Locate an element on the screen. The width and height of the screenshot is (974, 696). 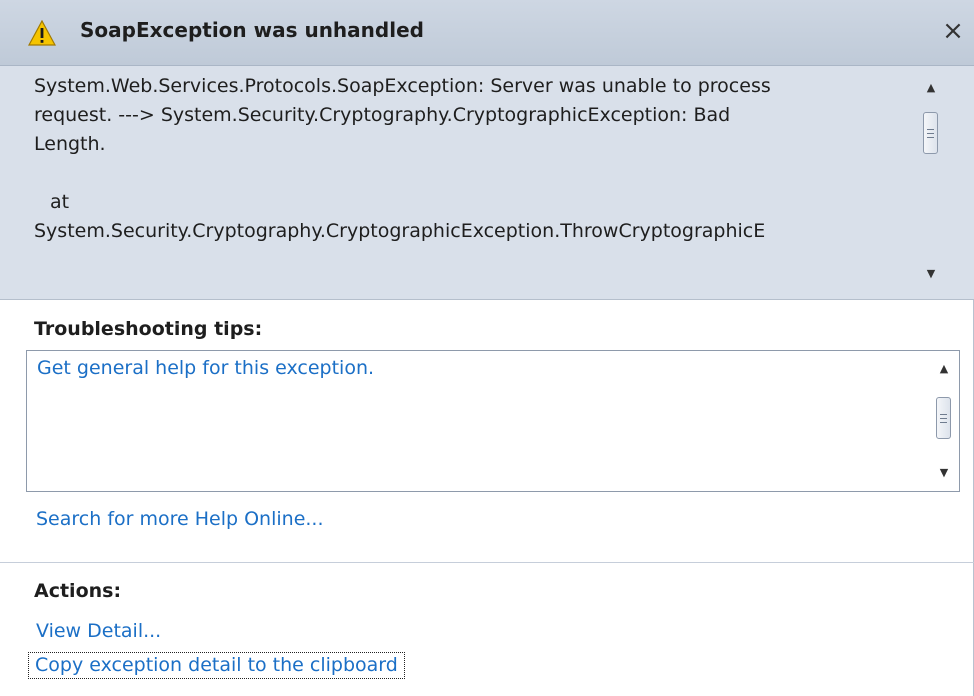
message-line is located at coordinates (474, 173).